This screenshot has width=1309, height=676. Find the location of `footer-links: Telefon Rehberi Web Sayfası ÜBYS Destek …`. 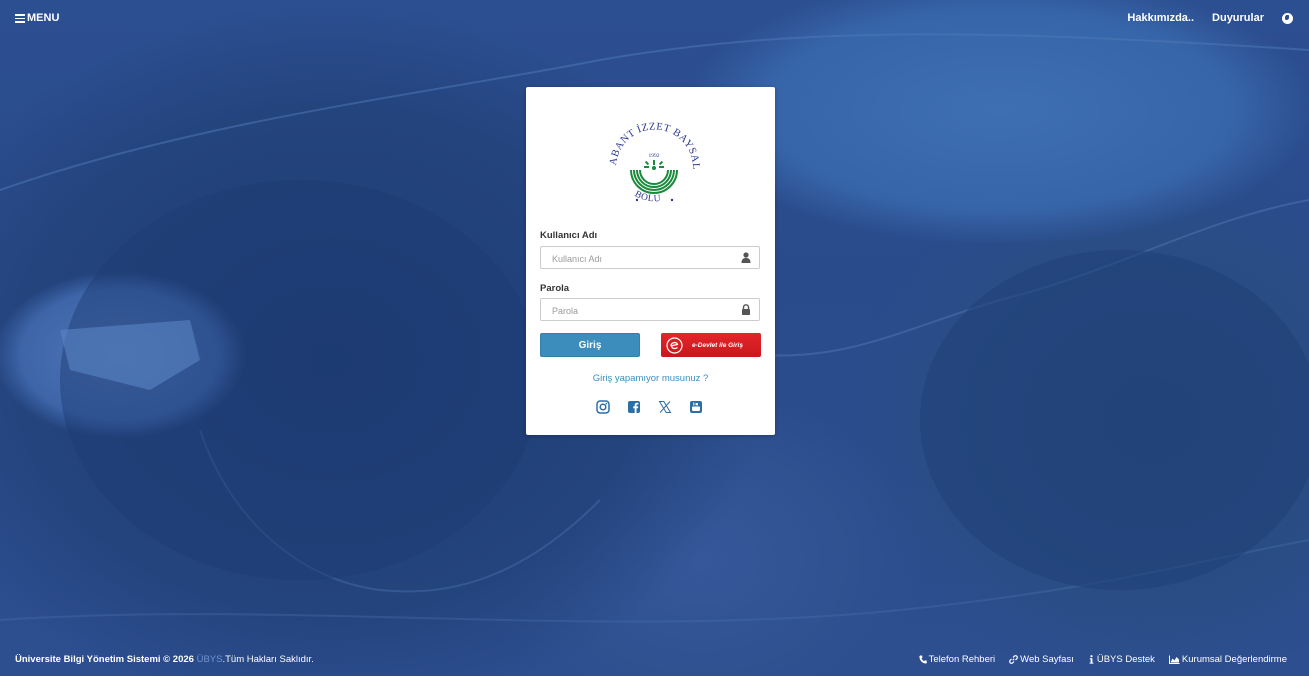

footer-links: Telefon Rehberi Web Sayfası ÜBYS Destek … is located at coordinates (1103, 659).